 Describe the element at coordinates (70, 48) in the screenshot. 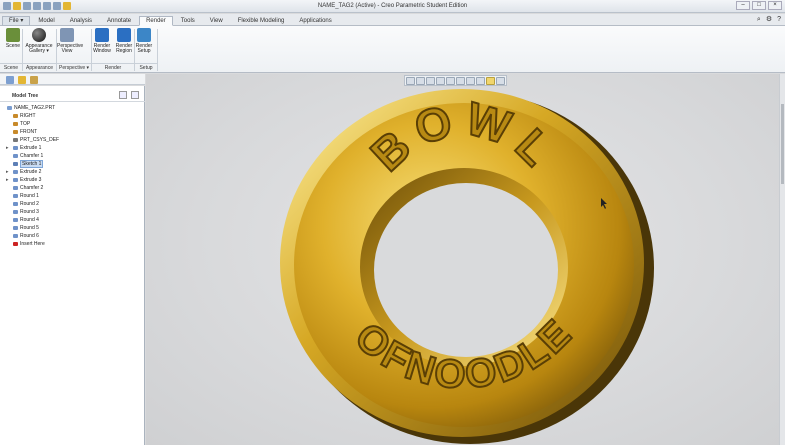

I see `ribbon-button-label: Perspective View` at that location.